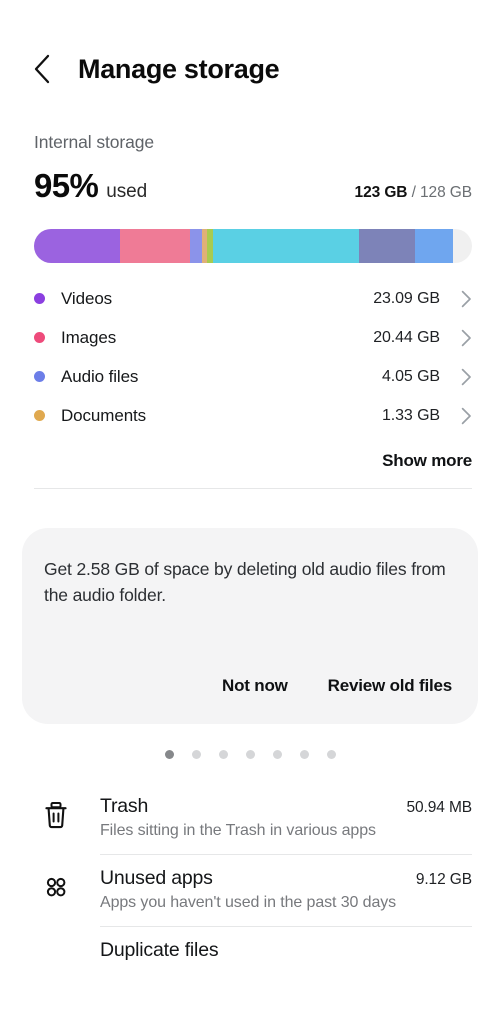 Image resolution: width=500 pixels, height=1024 pixels. Describe the element at coordinates (406, 298) in the screenshot. I see `legend-size: 23.09 GB` at that location.